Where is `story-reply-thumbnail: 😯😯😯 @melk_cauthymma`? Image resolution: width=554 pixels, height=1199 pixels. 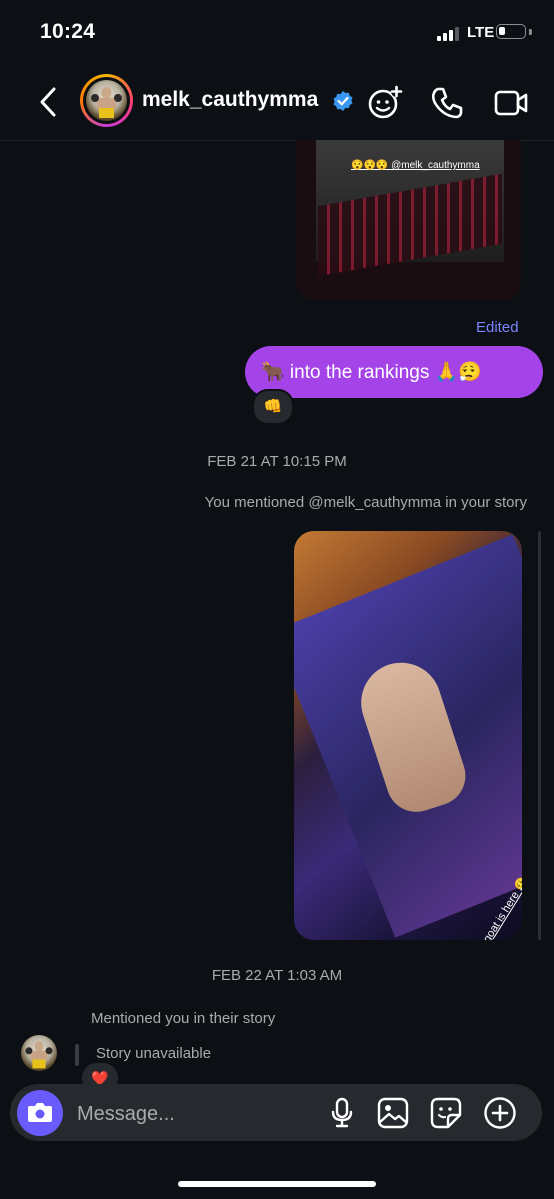
story-reply-thumbnail: 😯😯😯 @melk_cauthymma is located at coordinates (408, 220).